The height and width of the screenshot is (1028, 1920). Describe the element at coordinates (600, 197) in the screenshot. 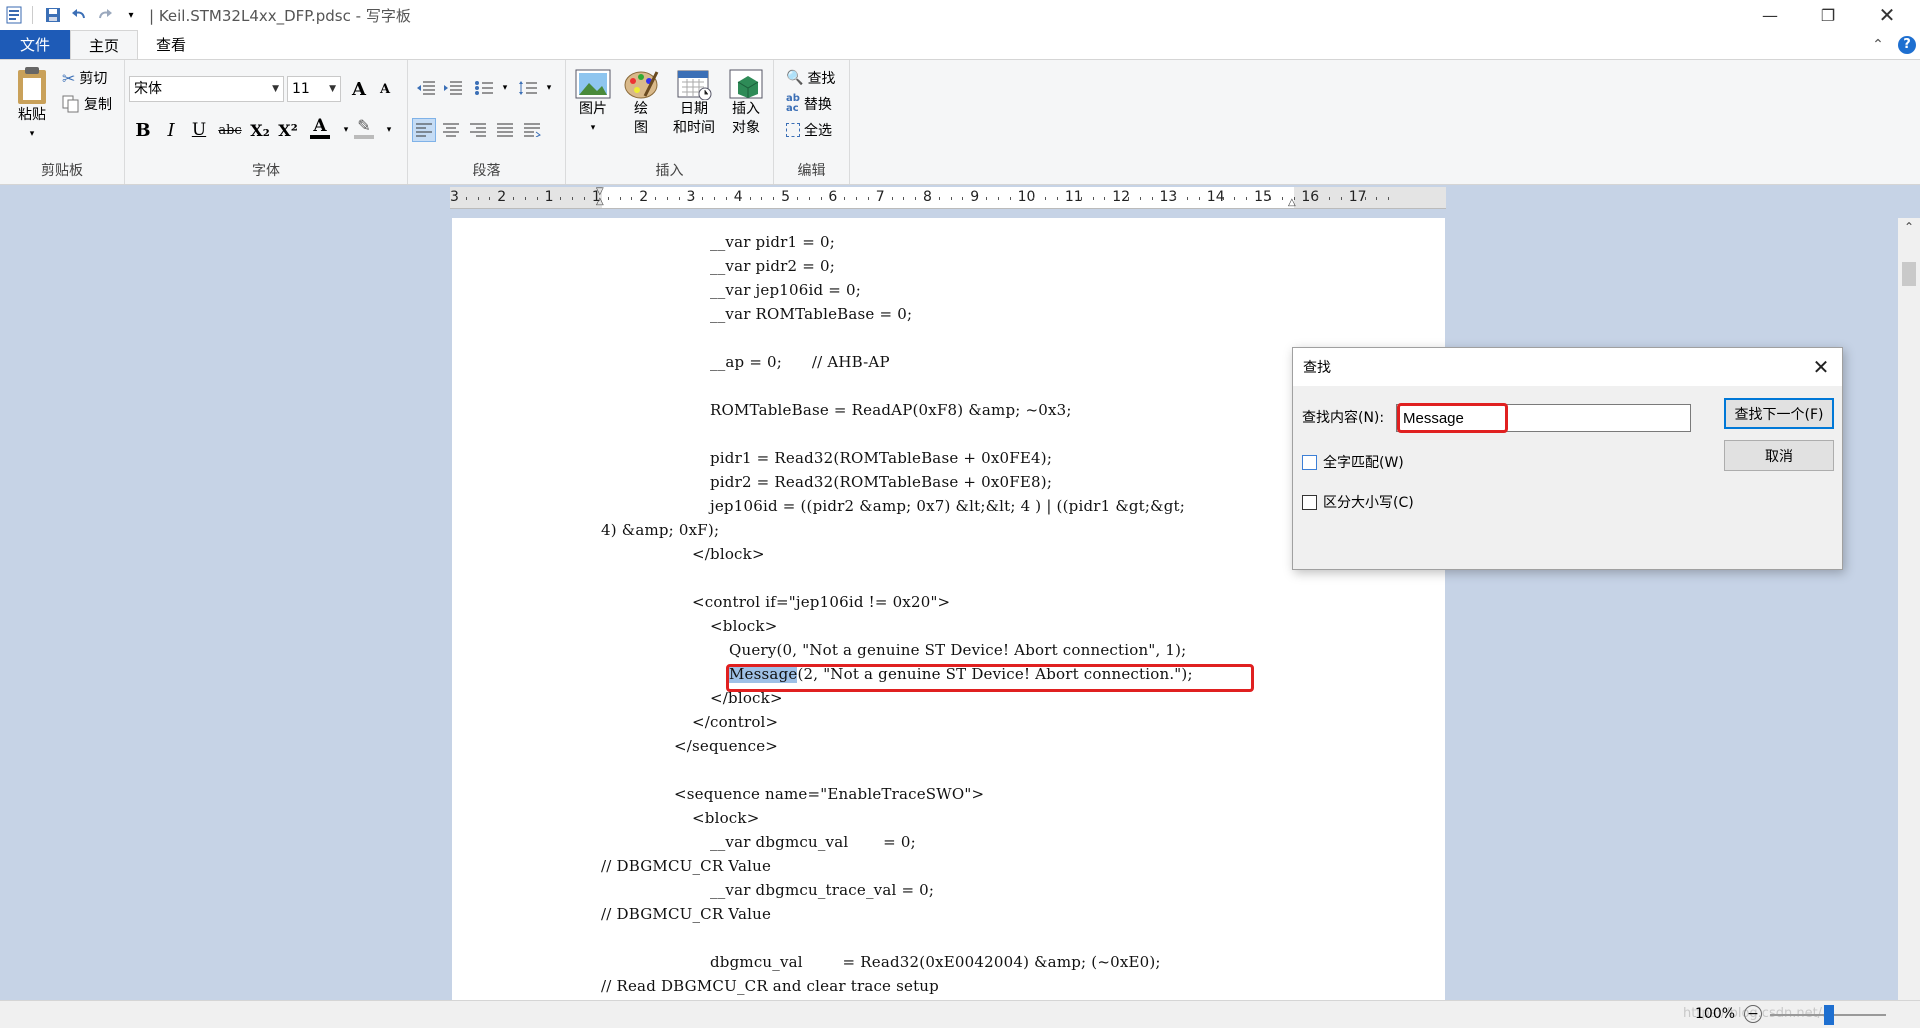

I see `indent-marker-icon: ▽ △` at that location.